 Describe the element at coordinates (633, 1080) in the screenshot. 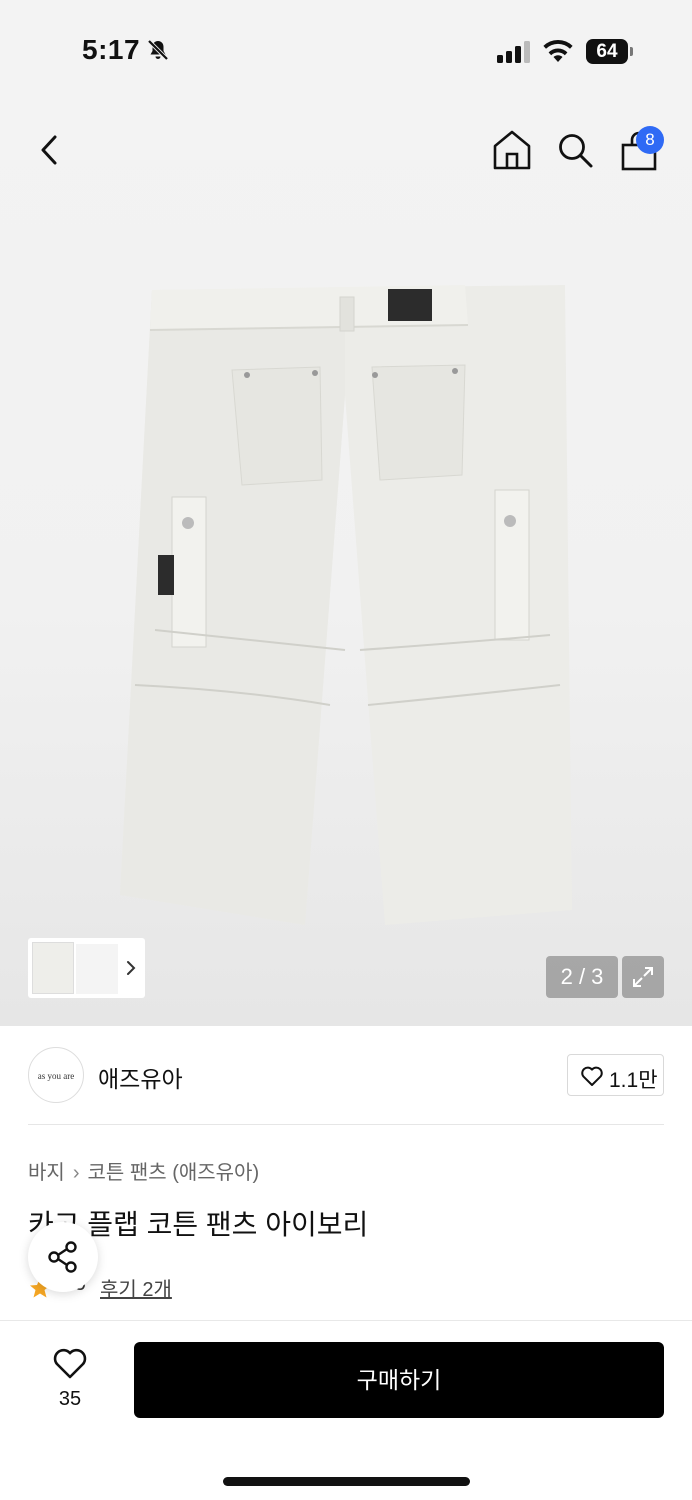

I see `brand-like-count: 1.1만` at that location.